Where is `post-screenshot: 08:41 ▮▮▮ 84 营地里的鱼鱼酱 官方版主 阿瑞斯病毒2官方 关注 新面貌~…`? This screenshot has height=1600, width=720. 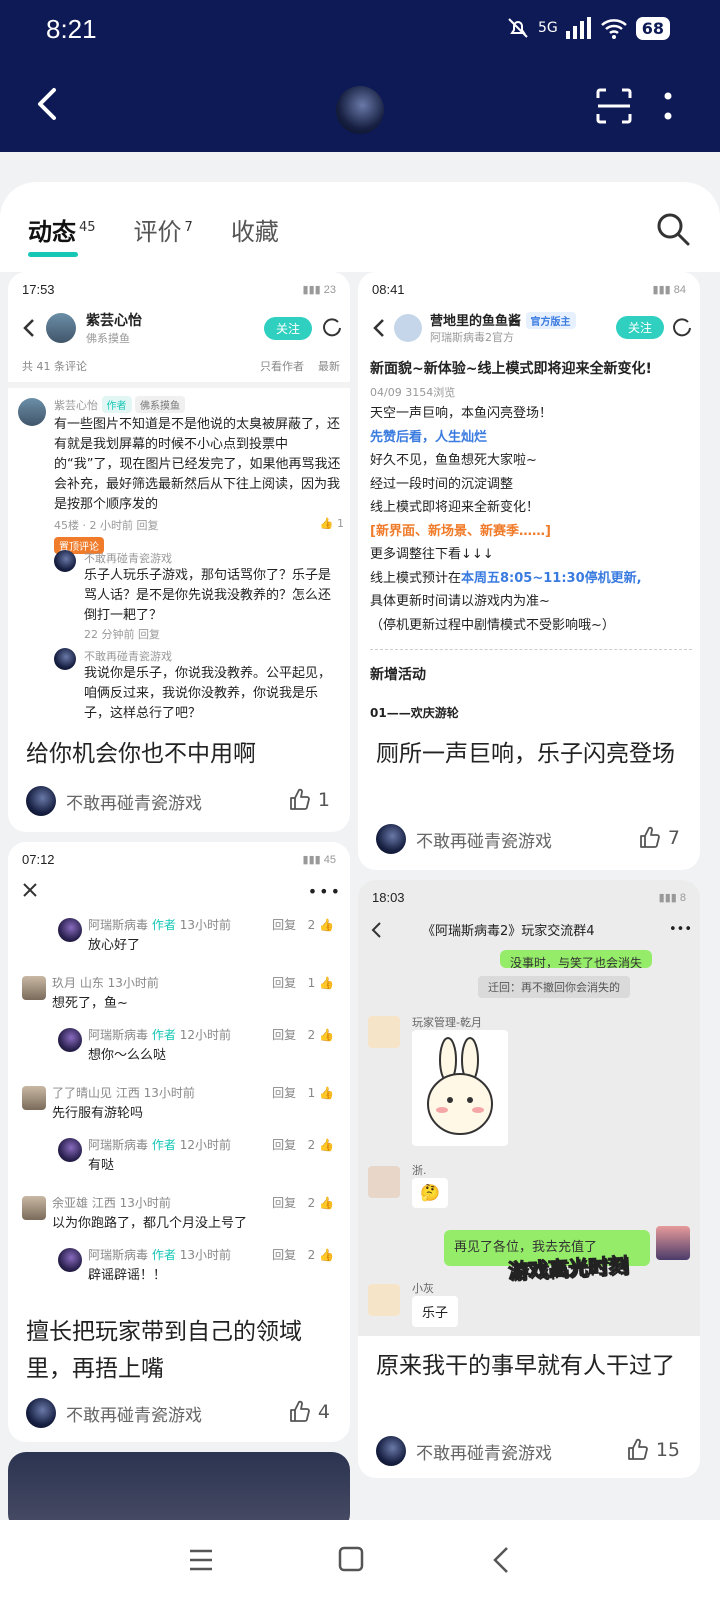 post-screenshot: 08:41 ▮▮▮ 84 营地里的鱼鱼酱 官方版主 阿瑞斯病毒2官方 关注 新面貌~… is located at coordinates (529, 497).